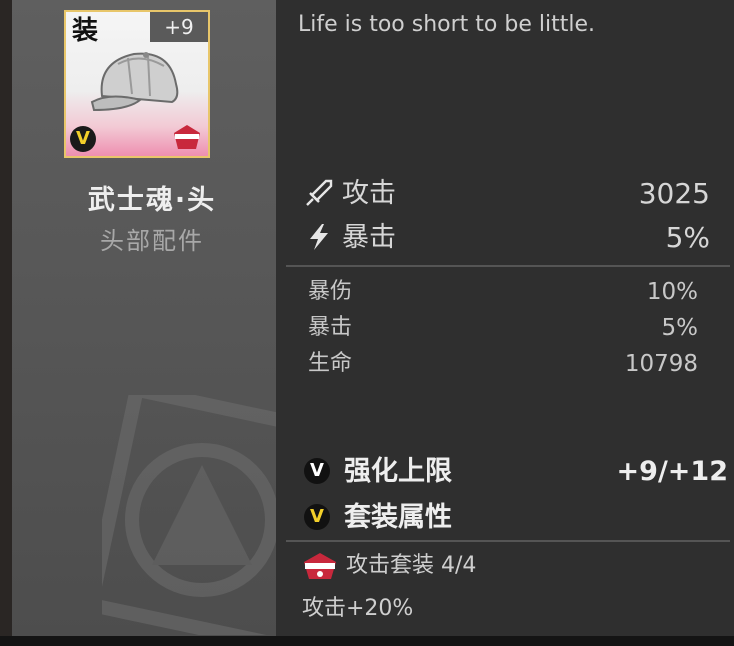  What do you see at coordinates (320, 566) in the screenshot?
I see `attack-set-icon` at bounding box center [320, 566].